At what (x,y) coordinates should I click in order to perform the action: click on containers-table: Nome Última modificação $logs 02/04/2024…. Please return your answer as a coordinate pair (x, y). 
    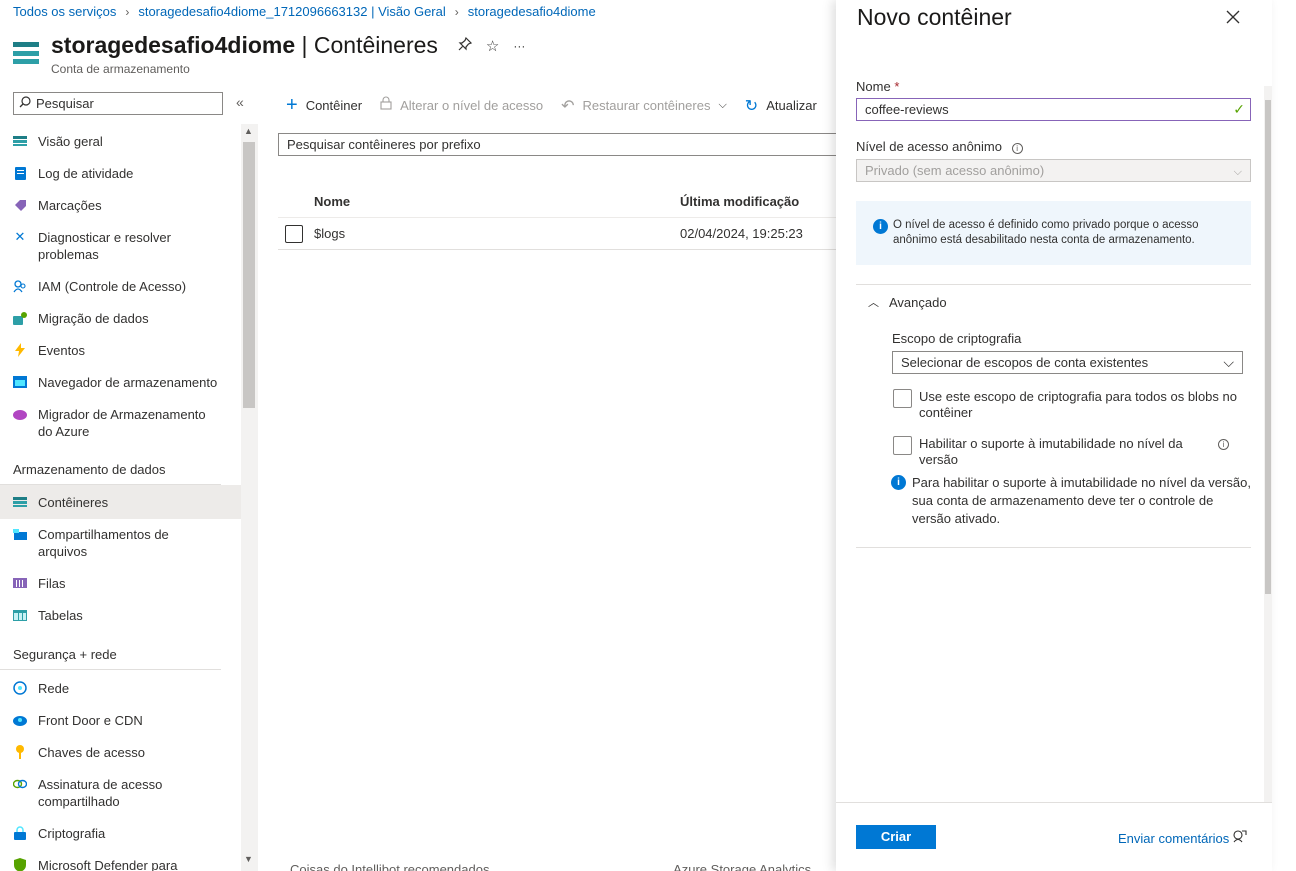
    Looking at the image, I should click on (563, 218).